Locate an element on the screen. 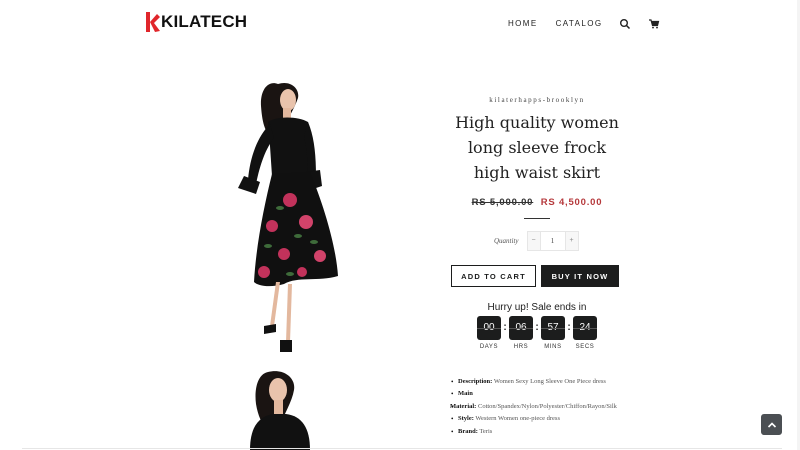  description-item: Main is located at coordinates (555, 394).